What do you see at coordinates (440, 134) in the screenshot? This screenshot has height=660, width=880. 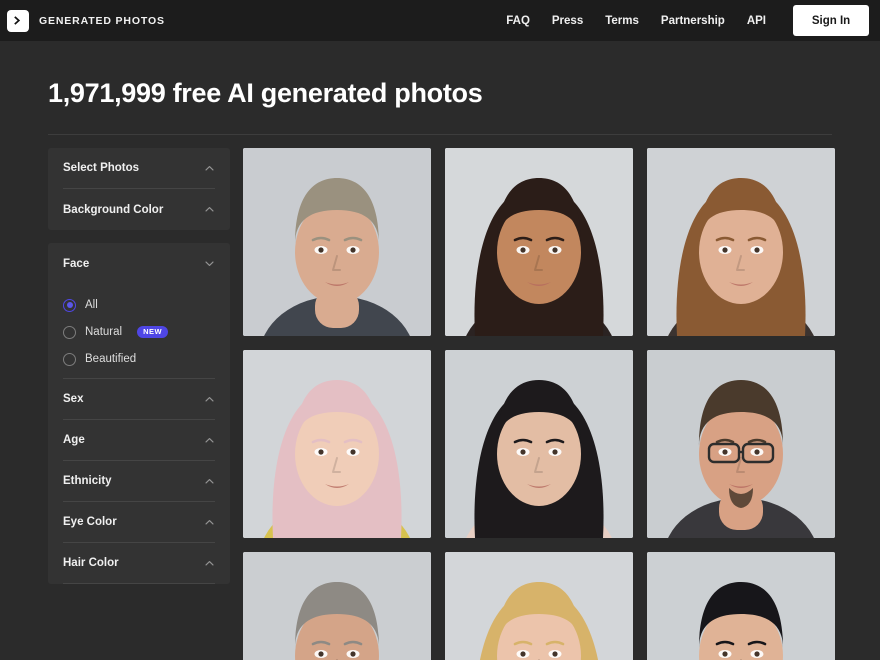 I see `title-divider` at bounding box center [440, 134].